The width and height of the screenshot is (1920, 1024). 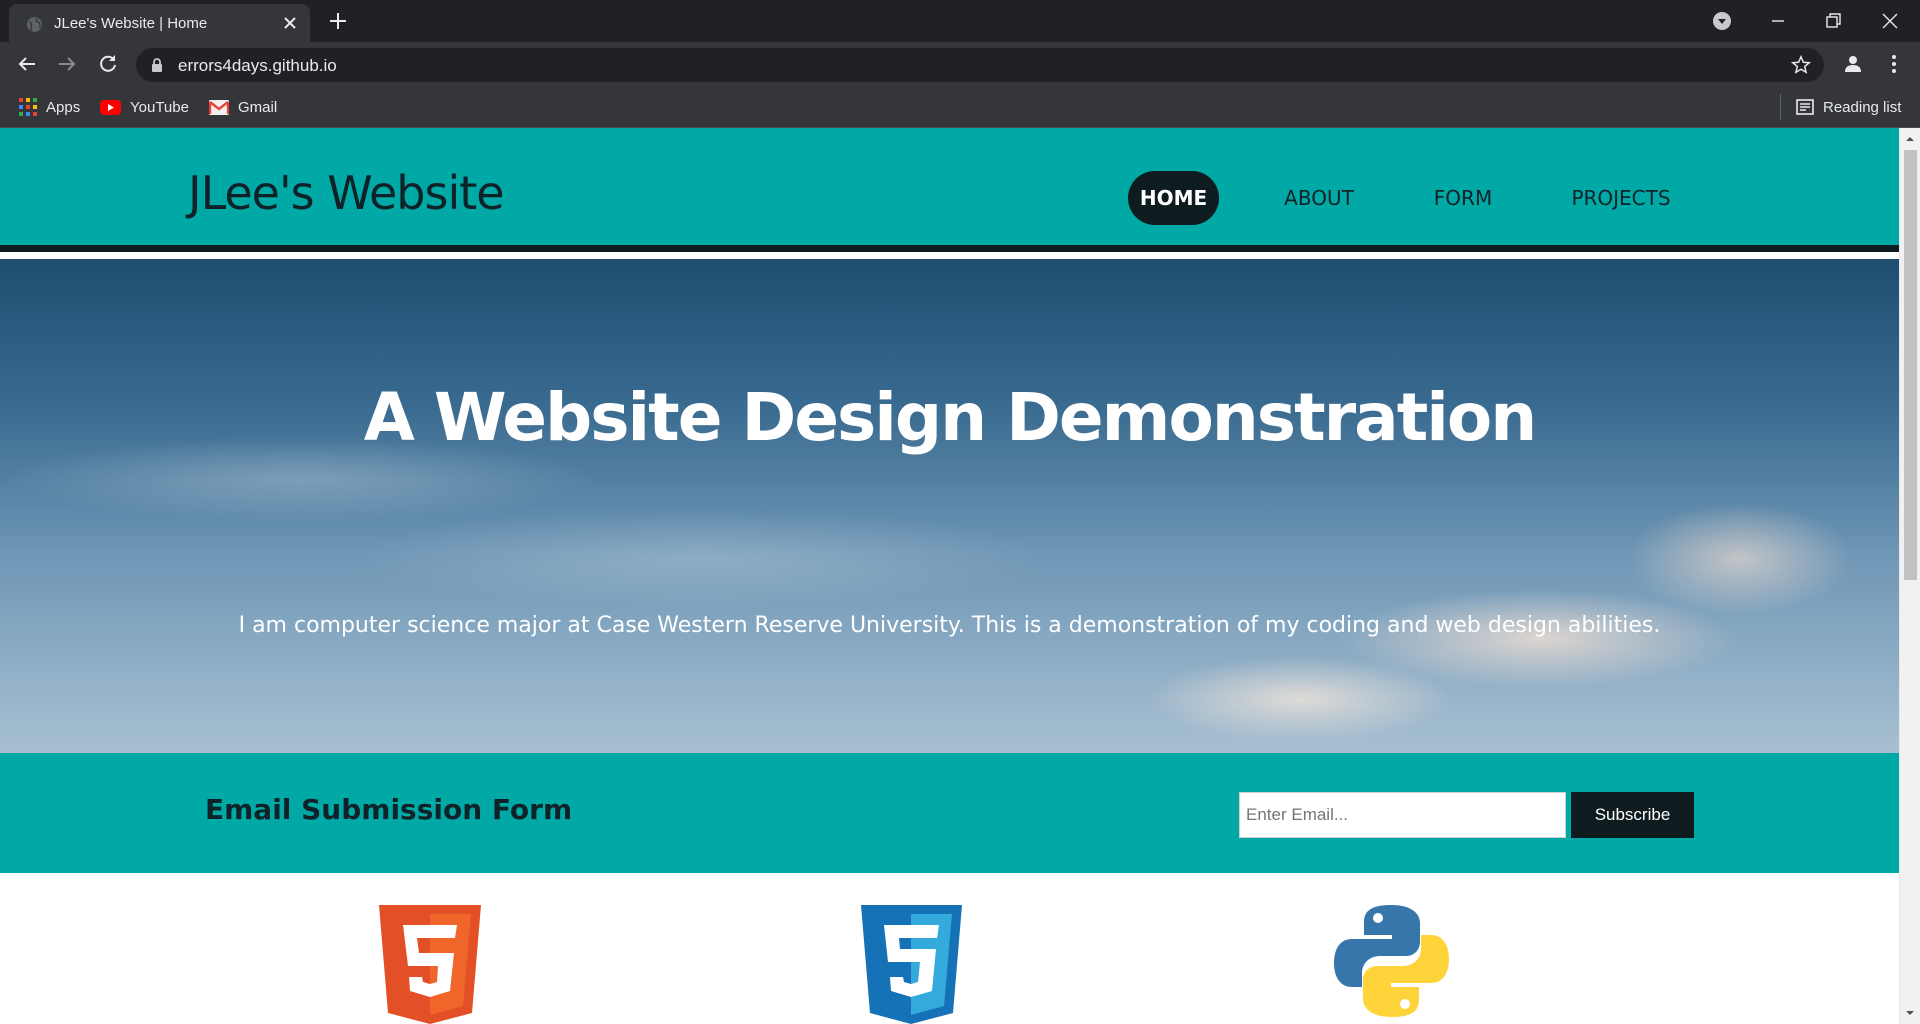 What do you see at coordinates (338, 21) in the screenshot?
I see `new-tab-icon` at bounding box center [338, 21].